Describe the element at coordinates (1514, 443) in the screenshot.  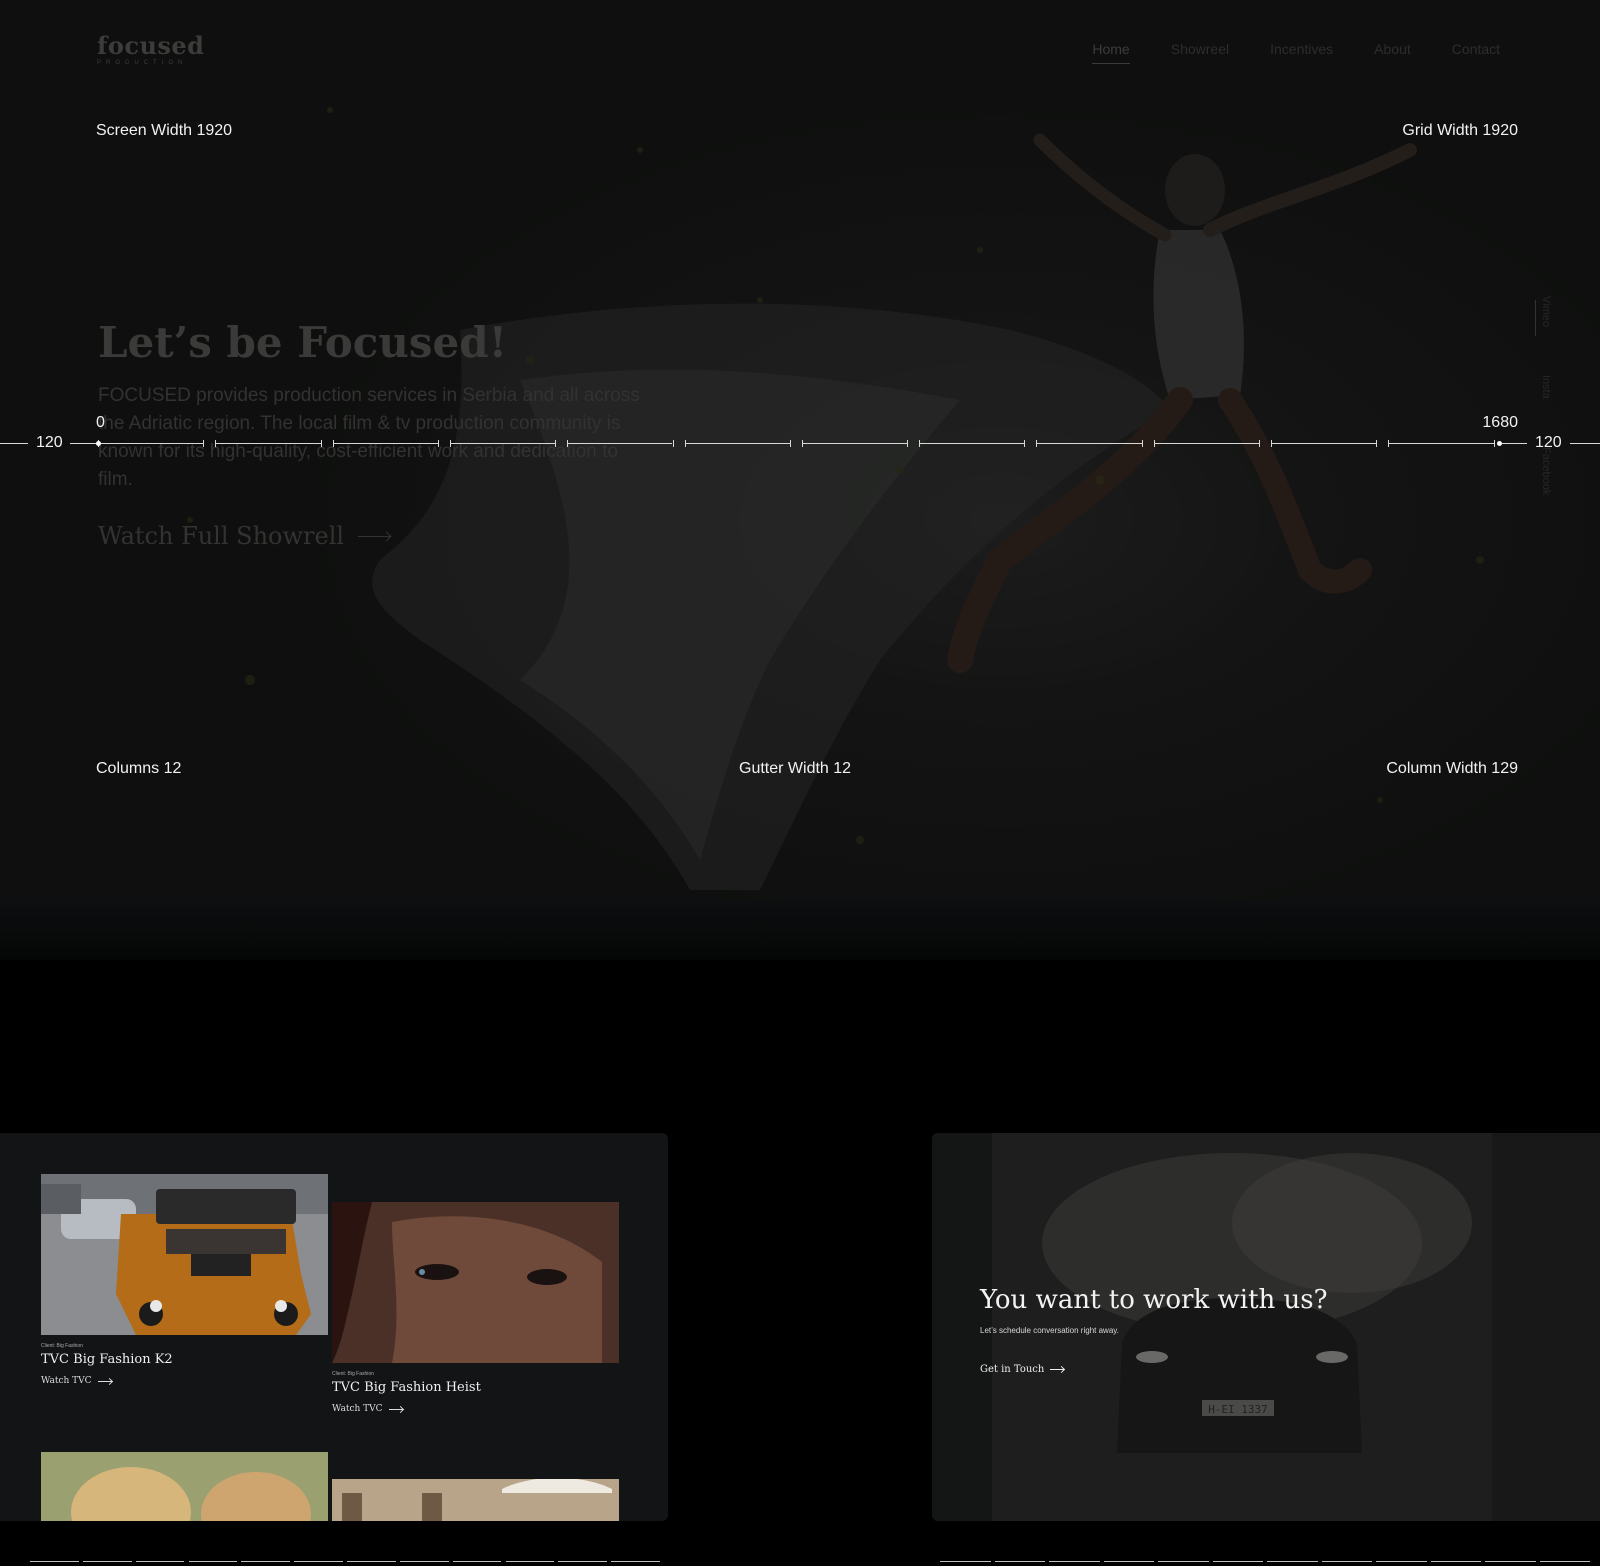
I see `ruler-margin-right-inner` at that location.